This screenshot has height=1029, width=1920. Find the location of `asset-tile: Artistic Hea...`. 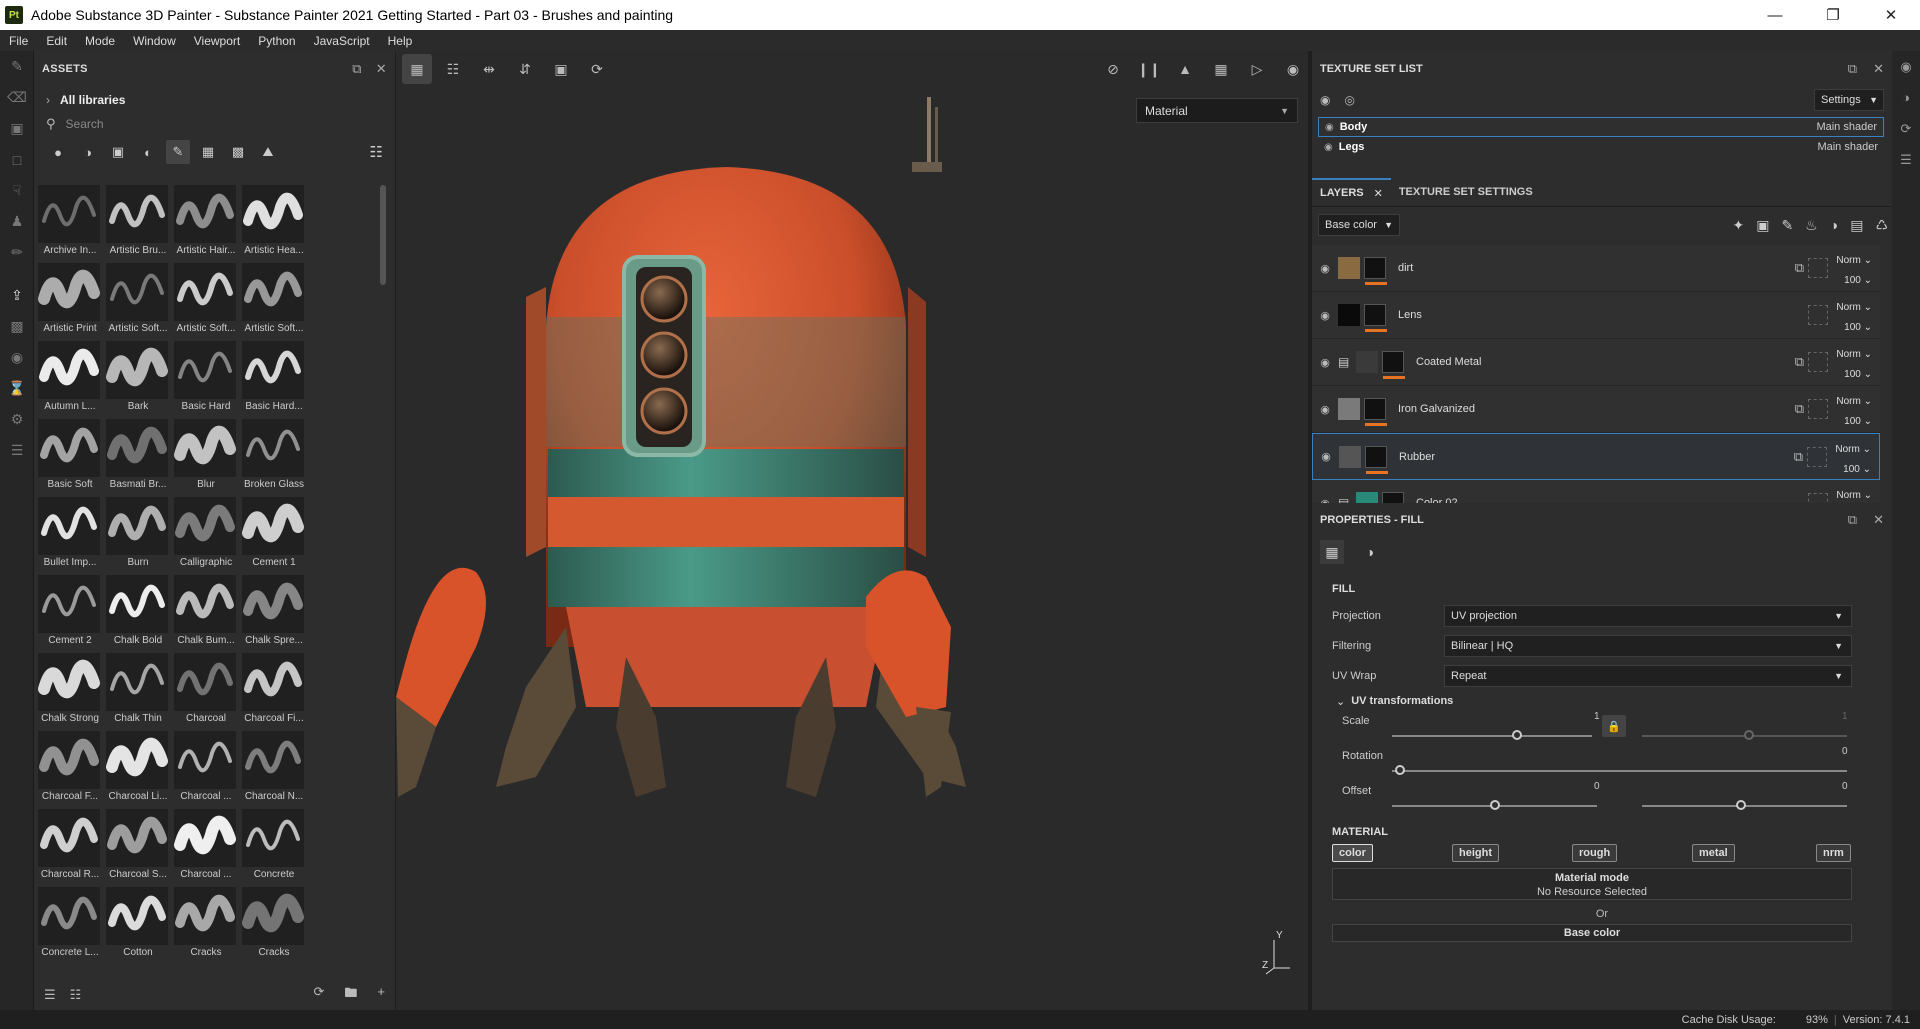

asset-tile: Artistic Hea... is located at coordinates (274, 223).